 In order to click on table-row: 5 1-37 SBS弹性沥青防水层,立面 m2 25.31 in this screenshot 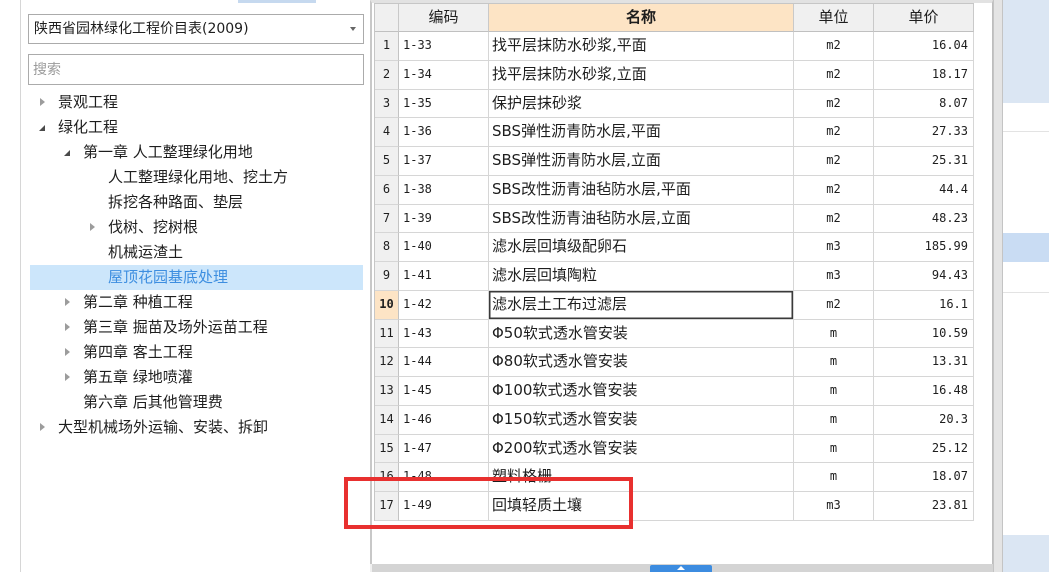, I will do `click(674, 161)`.